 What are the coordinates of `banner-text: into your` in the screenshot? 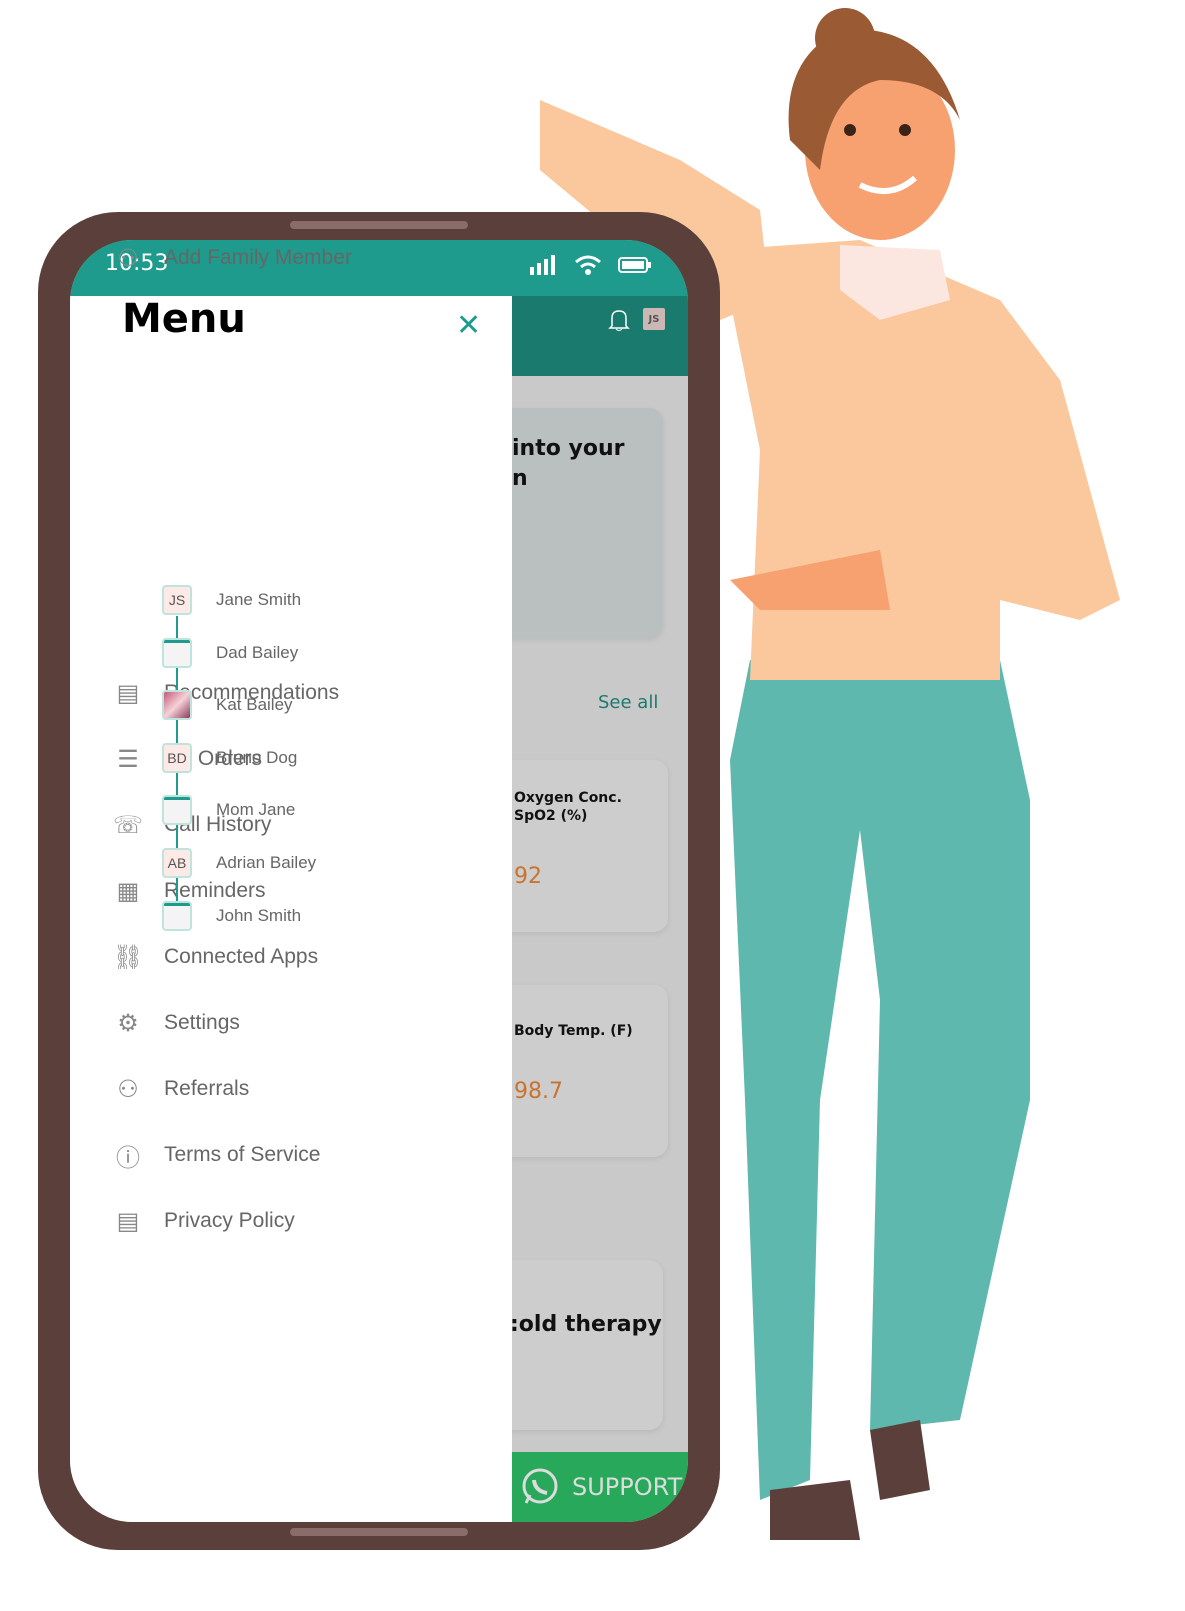 It's located at (568, 448).